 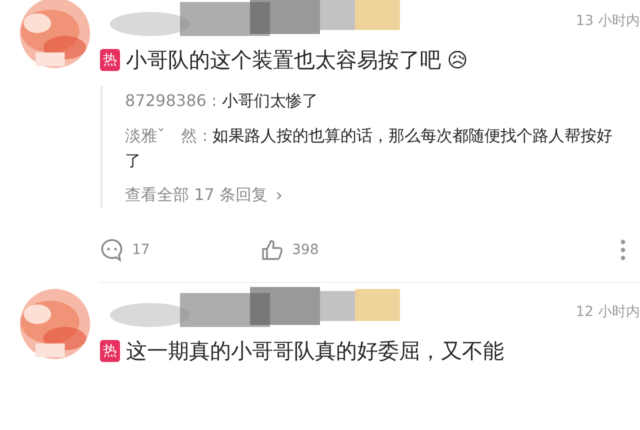 What do you see at coordinates (608, 21) in the screenshot?
I see `post-time: 13 小时内` at bounding box center [608, 21].